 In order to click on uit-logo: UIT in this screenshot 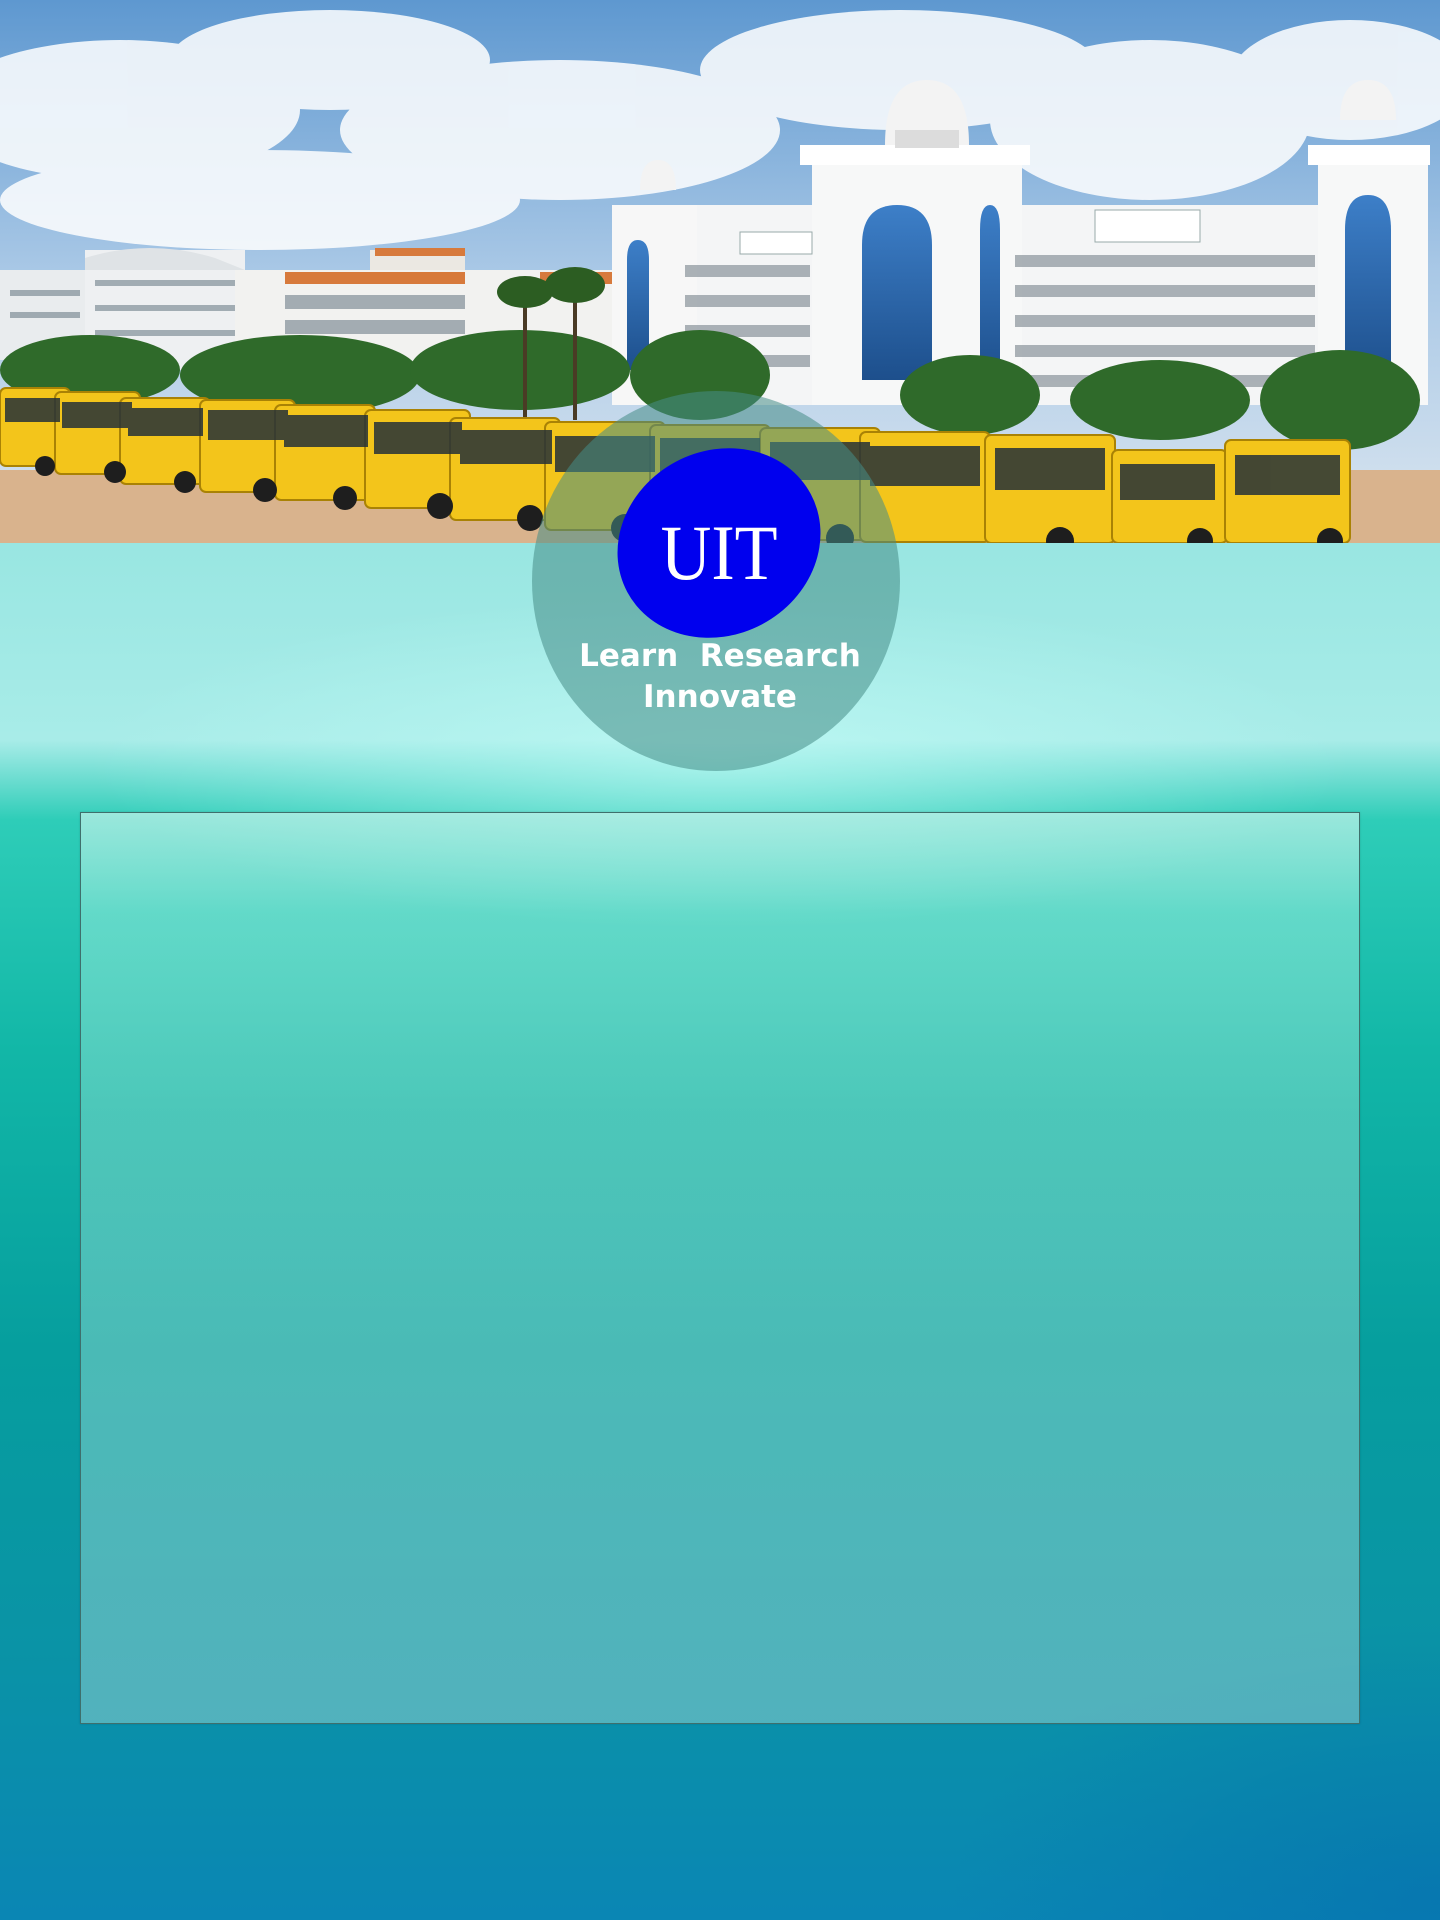, I will do `click(719, 543)`.